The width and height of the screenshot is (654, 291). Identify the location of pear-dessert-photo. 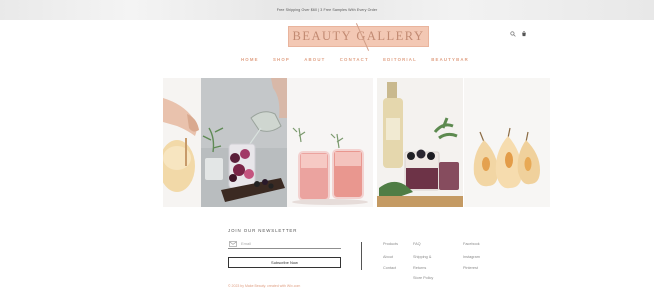
(507, 142).